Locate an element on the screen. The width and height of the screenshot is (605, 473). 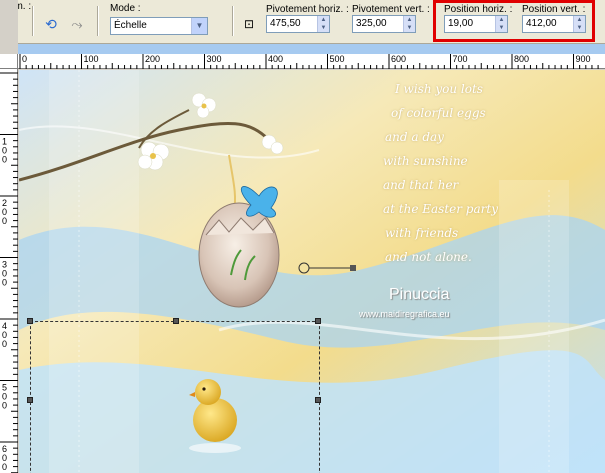
ruler-ticks: 0 100 200 300 400 500 600 700 800 900 is located at coordinates (309, 61).